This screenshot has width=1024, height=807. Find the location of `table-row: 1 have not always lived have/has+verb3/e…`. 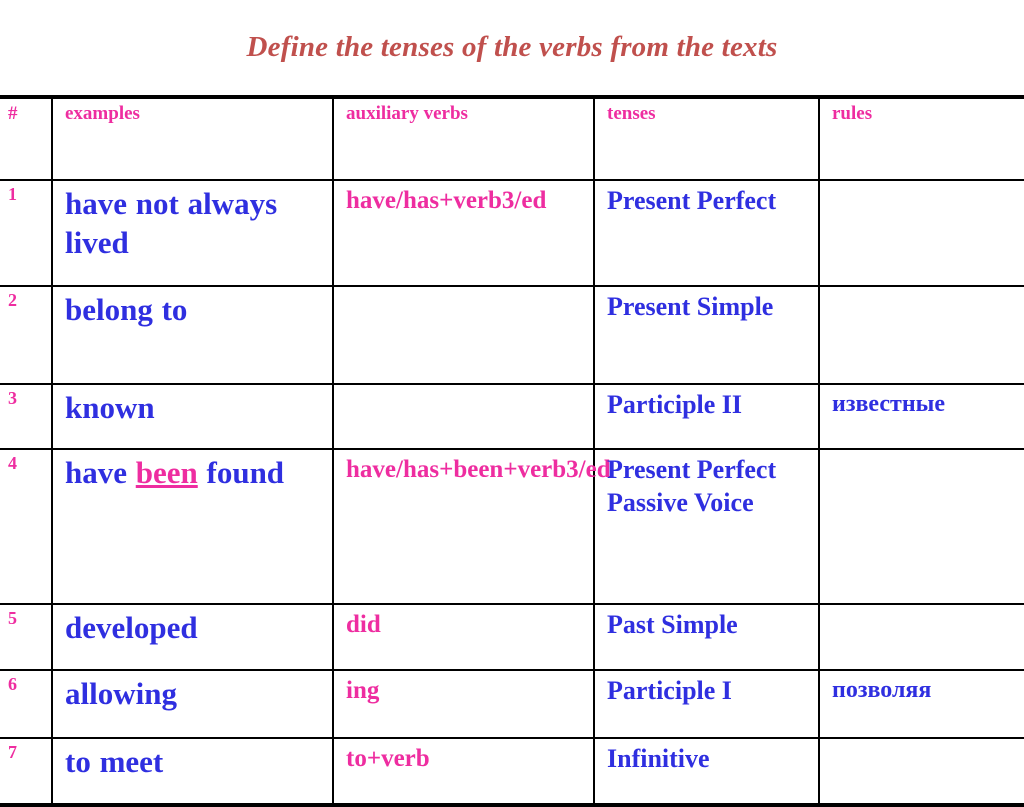

table-row: 1 have not always lived have/has+verb3/e… is located at coordinates (512, 233).